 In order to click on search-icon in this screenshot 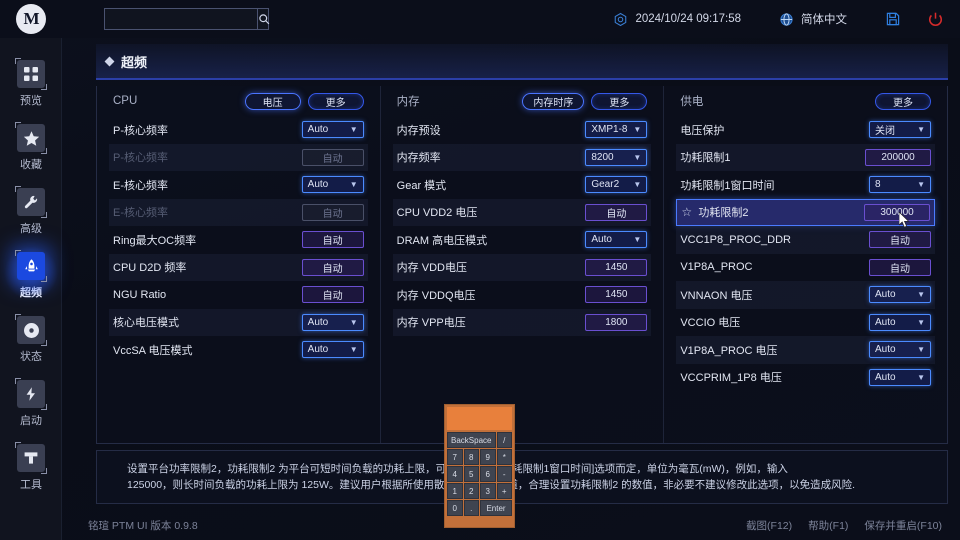, I will do `click(263, 19)`.